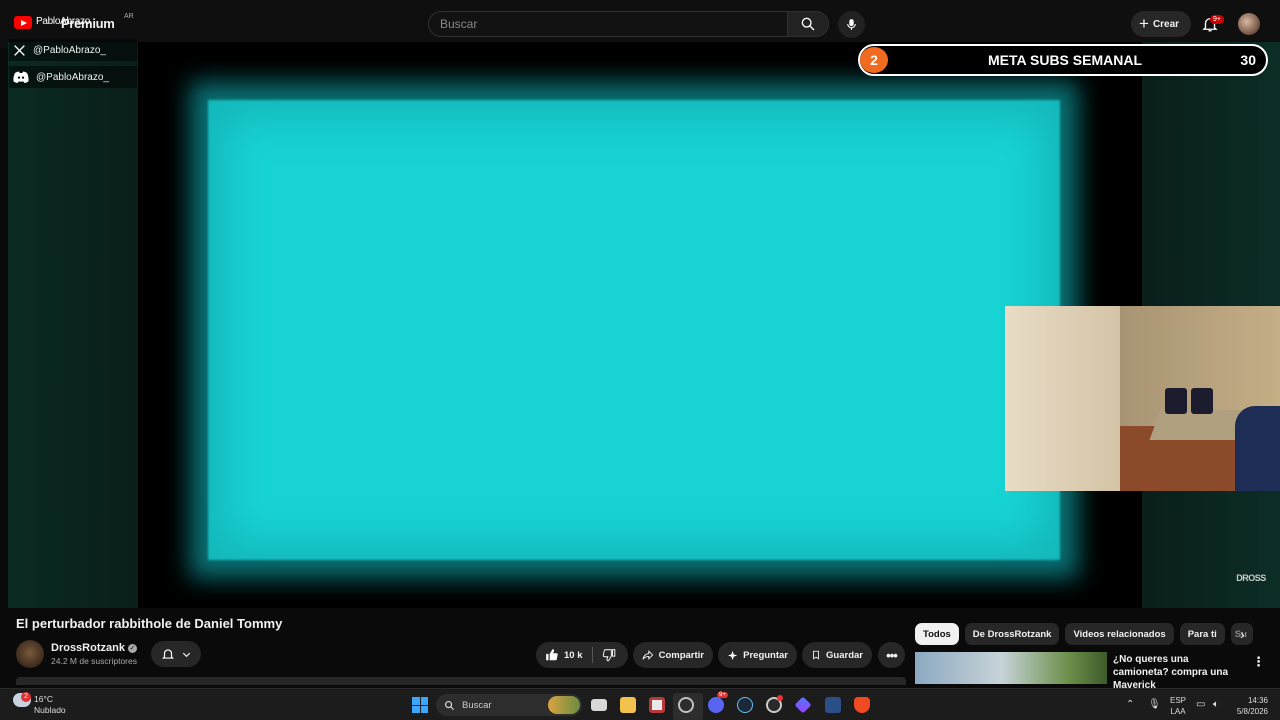 The width and height of the screenshot is (1280, 720). I want to click on microphone-icon, so click(851, 24).